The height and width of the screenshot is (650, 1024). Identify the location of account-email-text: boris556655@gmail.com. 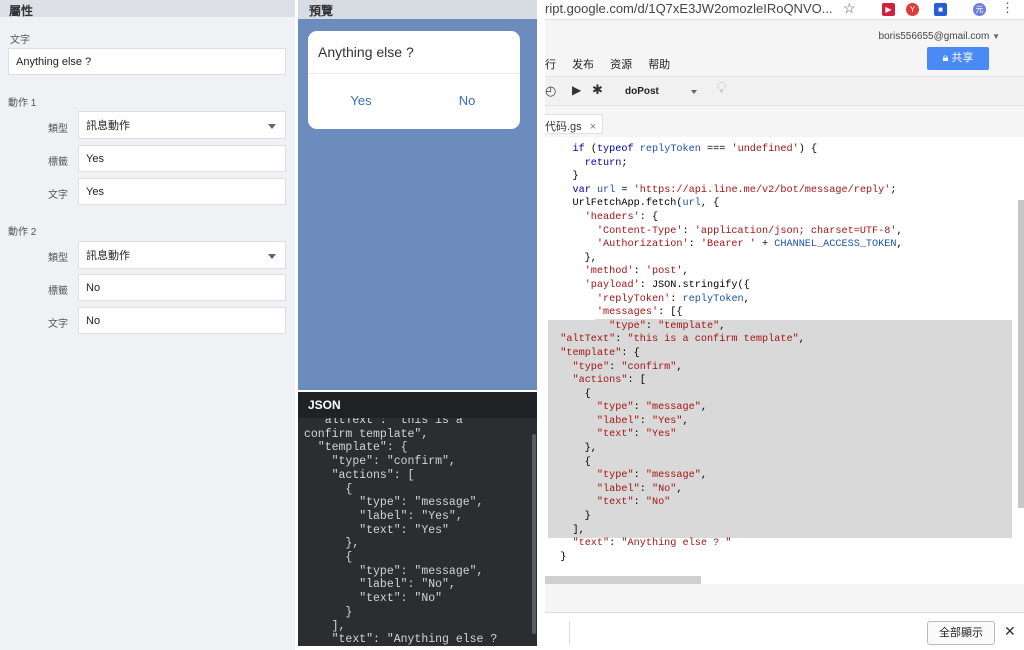
(934, 36).